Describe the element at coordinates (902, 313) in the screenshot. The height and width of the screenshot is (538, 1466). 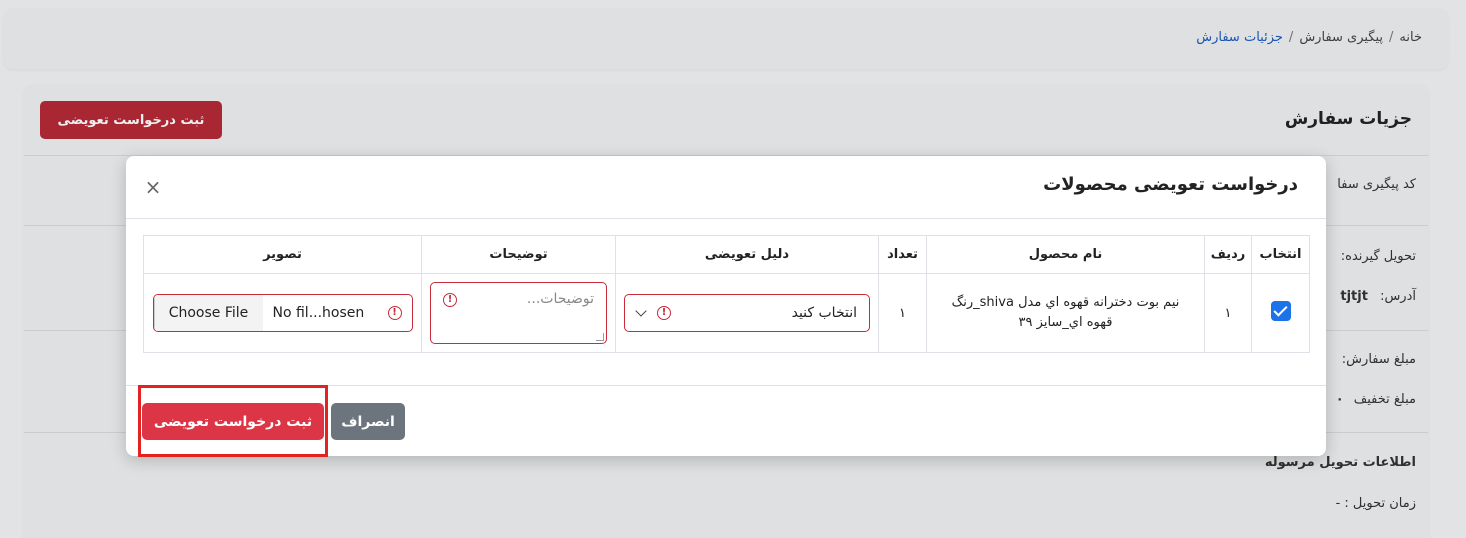
I see `quantity: ۱` at that location.